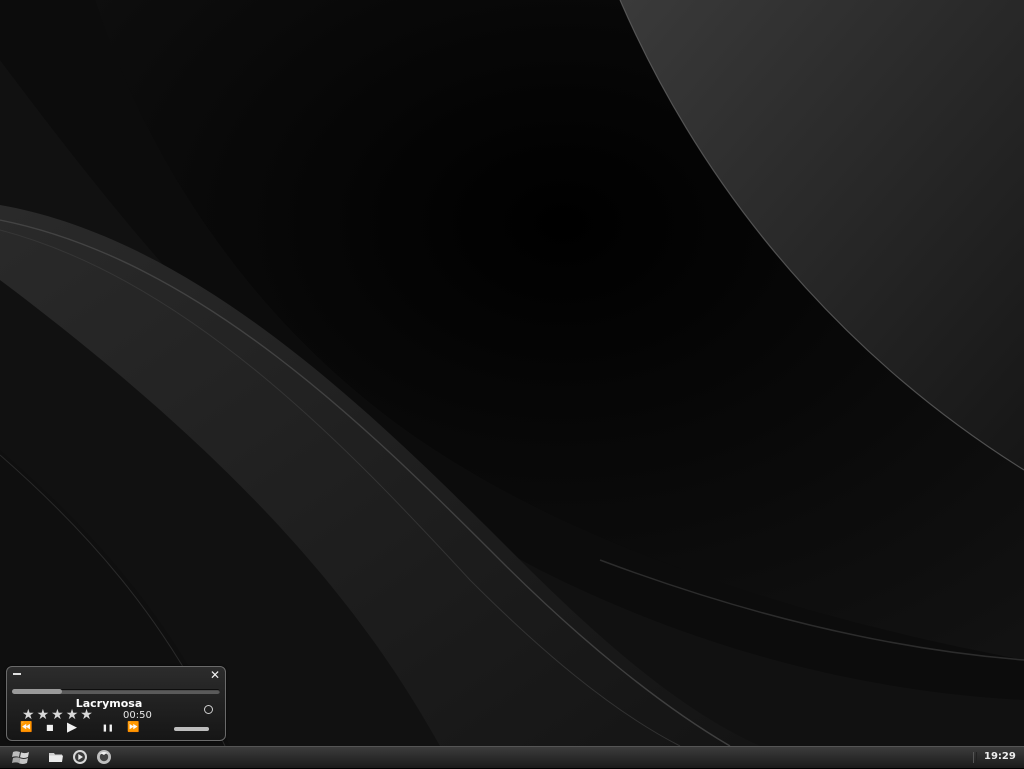 The width and height of the screenshot is (1024, 769). Describe the element at coordinates (17, 674) in the screenshot. I see `minimize-button` at that location.